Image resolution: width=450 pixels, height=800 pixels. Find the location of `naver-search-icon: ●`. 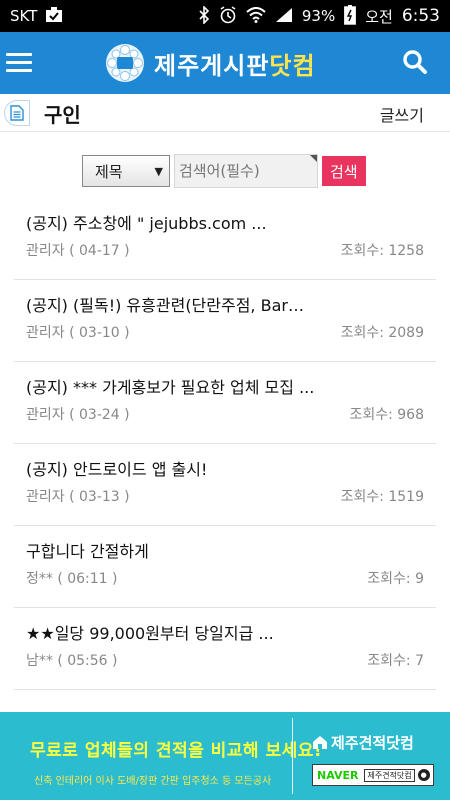

naver-search-icon: ● is located at coordinates (423, 775).